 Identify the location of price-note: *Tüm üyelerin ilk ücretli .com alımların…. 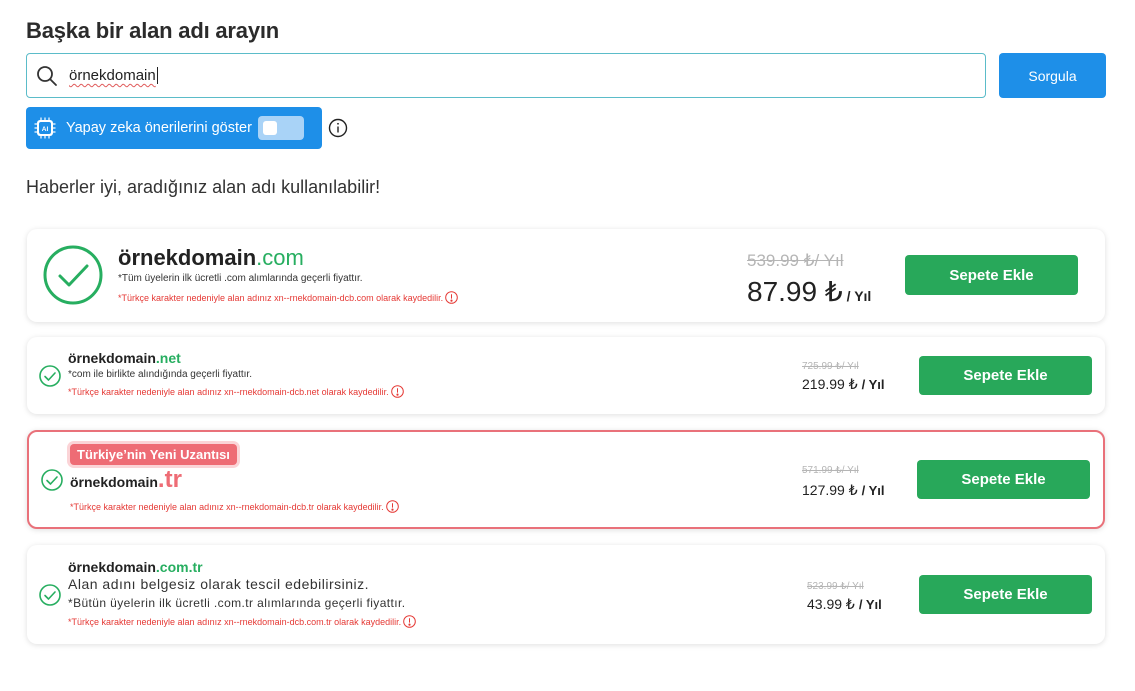
(240, 278).